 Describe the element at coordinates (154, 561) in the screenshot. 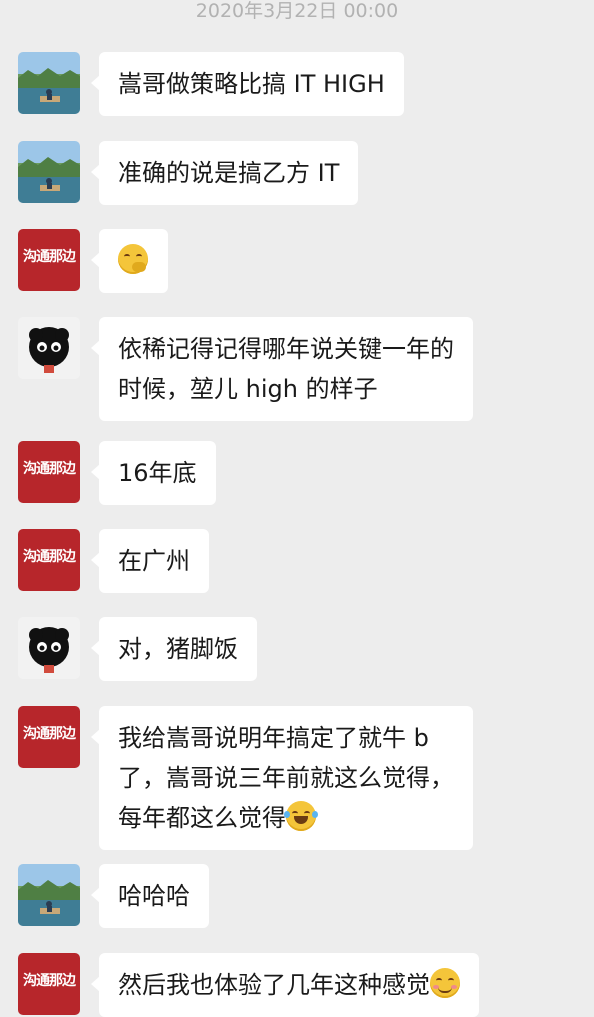

I see `message-text: 在广州` at that location.